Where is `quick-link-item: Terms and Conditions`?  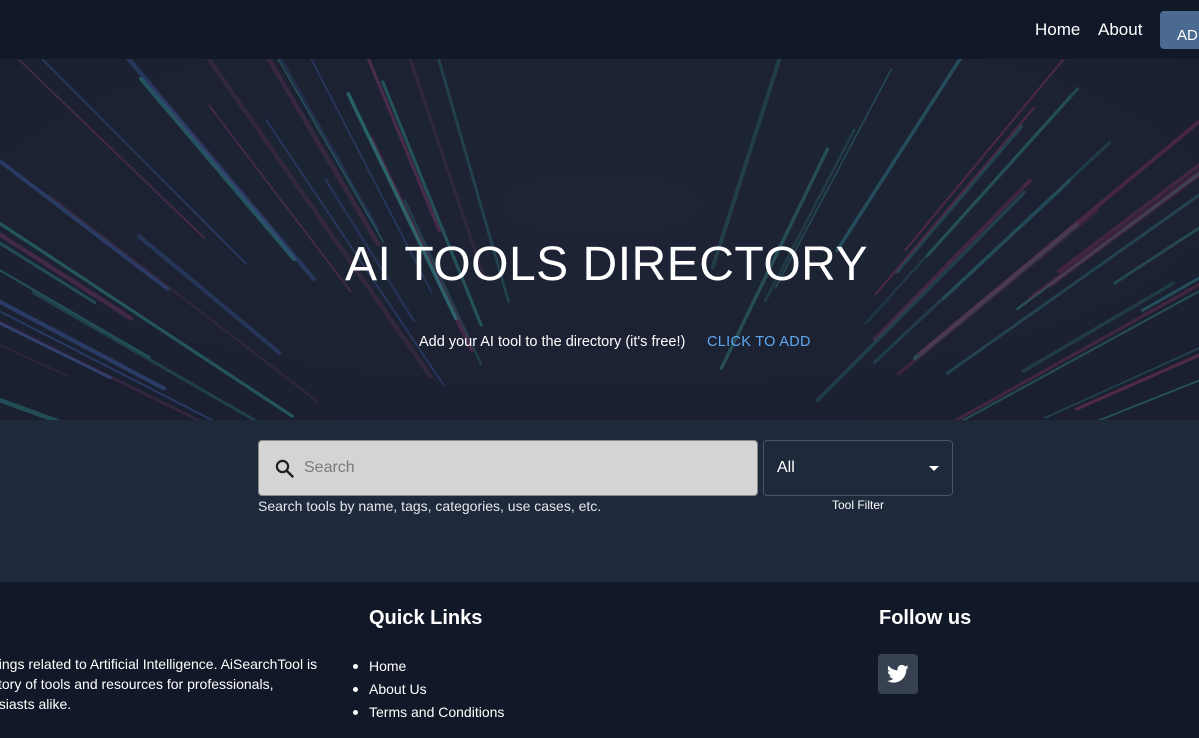
quick-link-item: Terms and Conditions is located at coordinates (428, 714).